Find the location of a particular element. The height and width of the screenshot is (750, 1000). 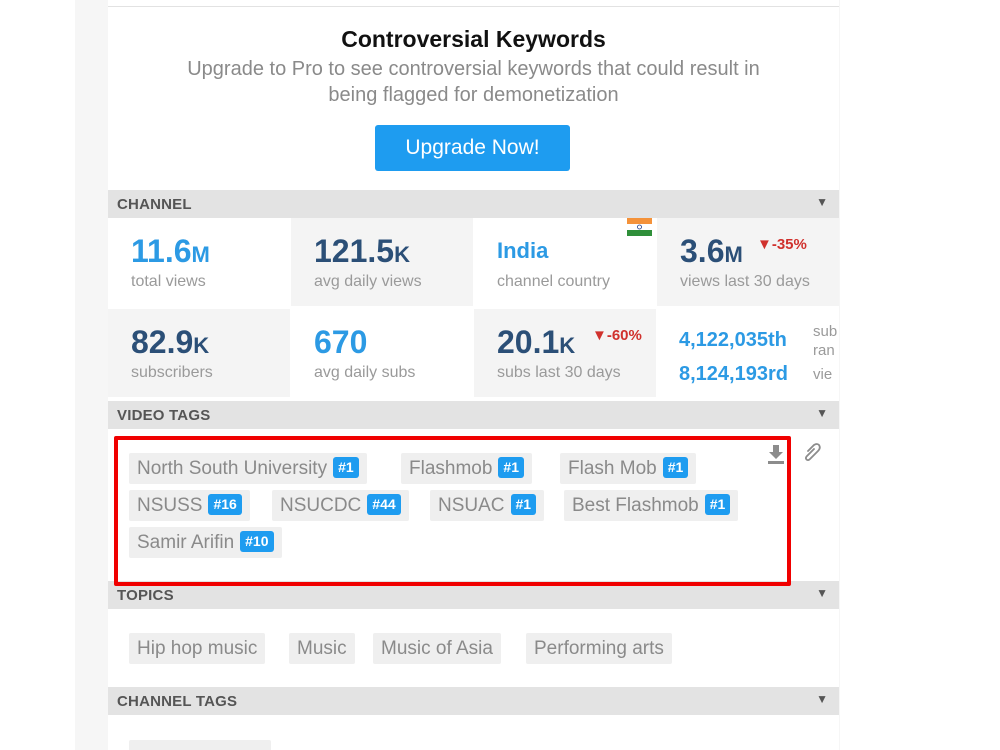

left-gutter is located at coordinates (37, 375).